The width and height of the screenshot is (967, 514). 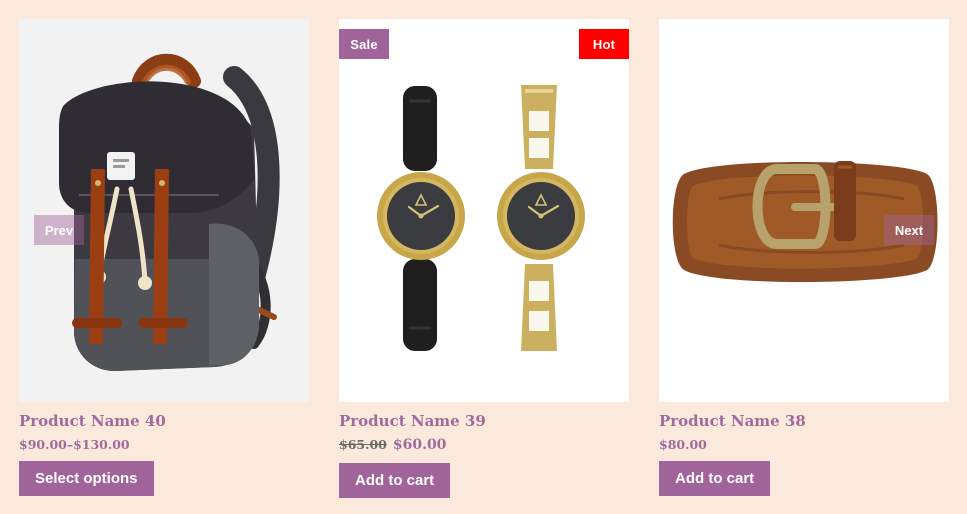 I want to click on product-title: Product Name 39, so click(x=484, y=421).